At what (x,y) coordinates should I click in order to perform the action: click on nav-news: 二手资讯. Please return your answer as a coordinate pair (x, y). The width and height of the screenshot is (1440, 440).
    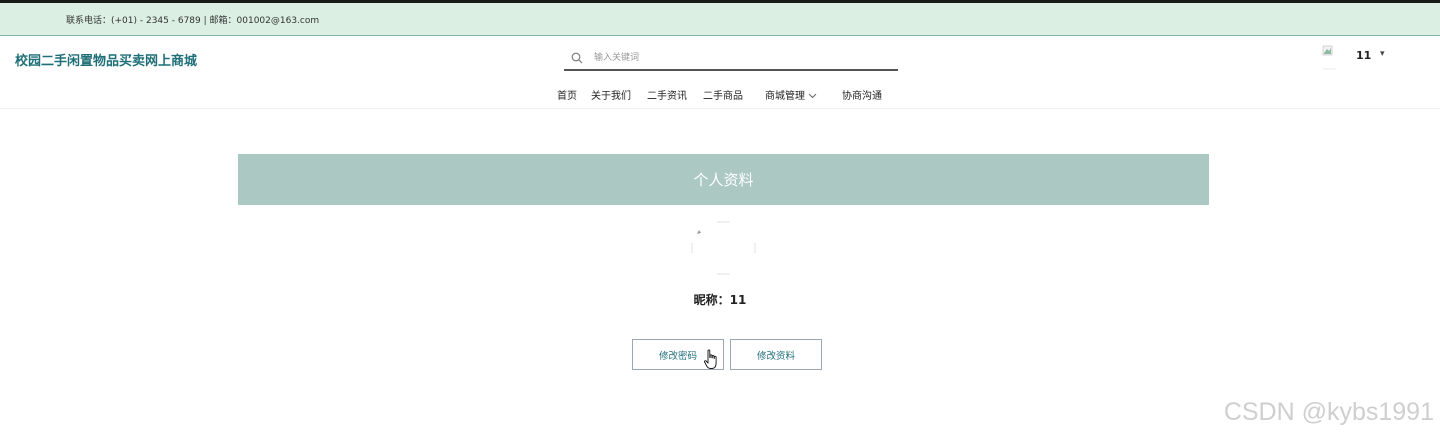
    Looking at the image, I should click on (667, 94).